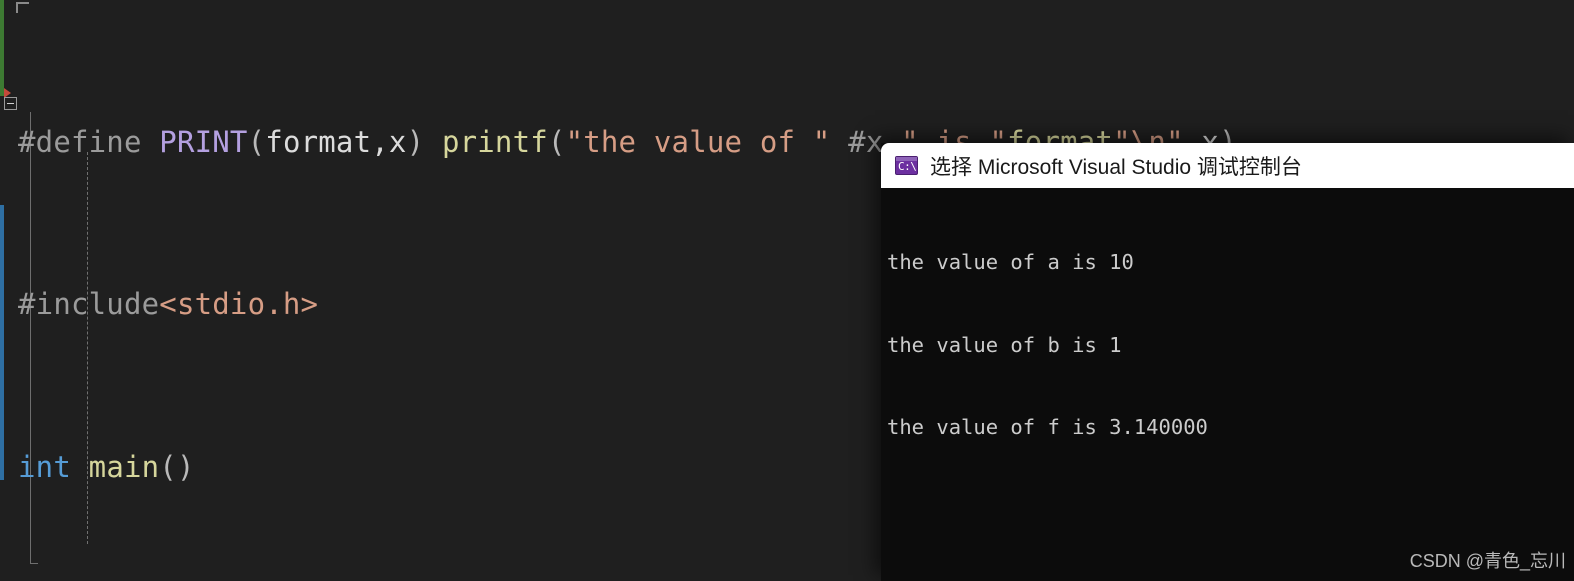  What do you see at coordinates (1047, 427) in the screenshot?
I see `console-output-line: the value of f is 3.140000` at bounding box center [1047, 427].